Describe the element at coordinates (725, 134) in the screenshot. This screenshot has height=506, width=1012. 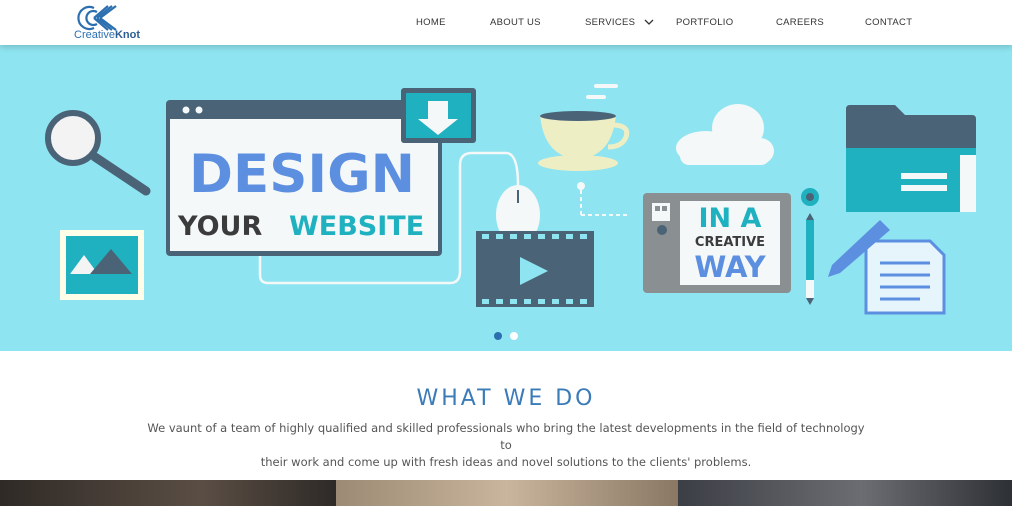
I see `cloud-icon` at that location.